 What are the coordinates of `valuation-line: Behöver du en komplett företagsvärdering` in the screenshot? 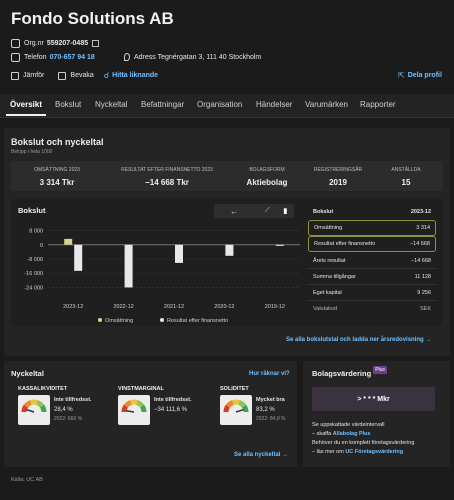 It's located at (363, 443).